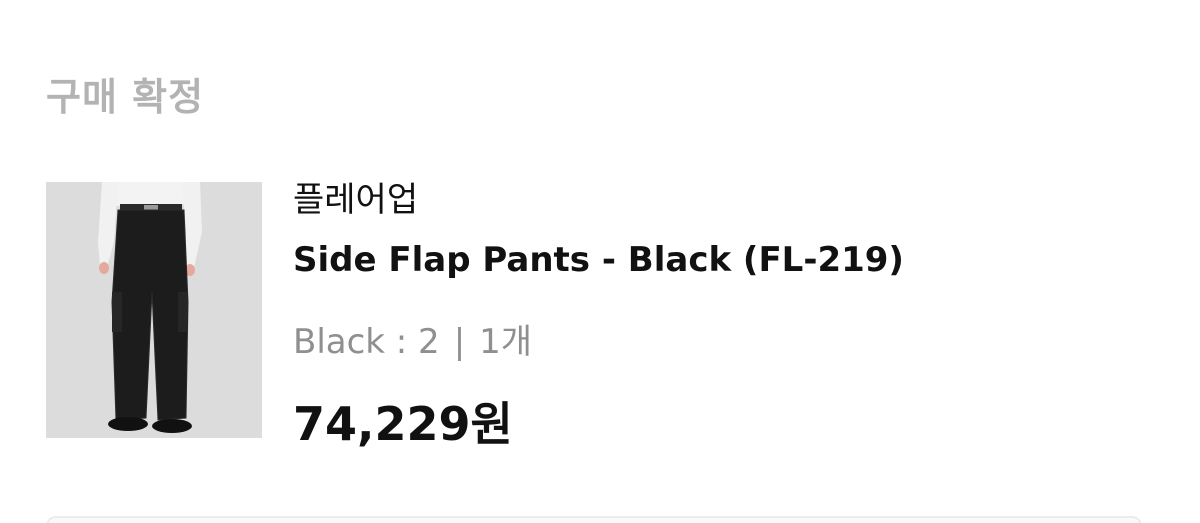 Image resolution: width=1200 pixels, height=523 pixels. Describe the element at coordinates (506, 342) in the screenshot. I see `quantity-value: 1개` at that location.